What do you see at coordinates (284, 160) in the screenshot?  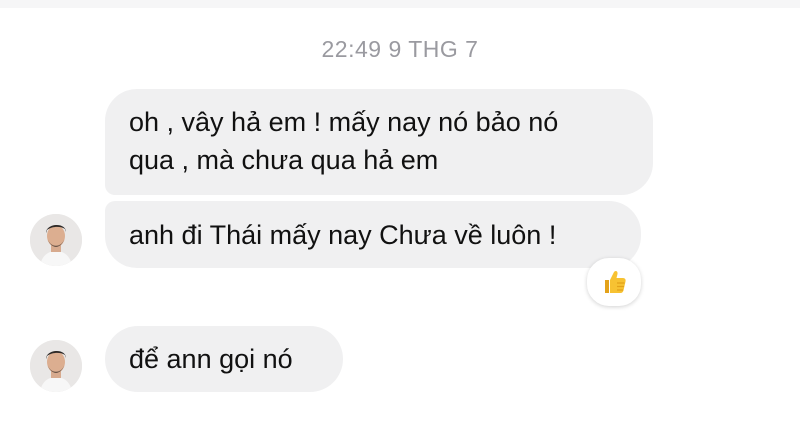 I see `message-text-line: qua , mà chưa qua hả em` at bounding box center [284, 160].